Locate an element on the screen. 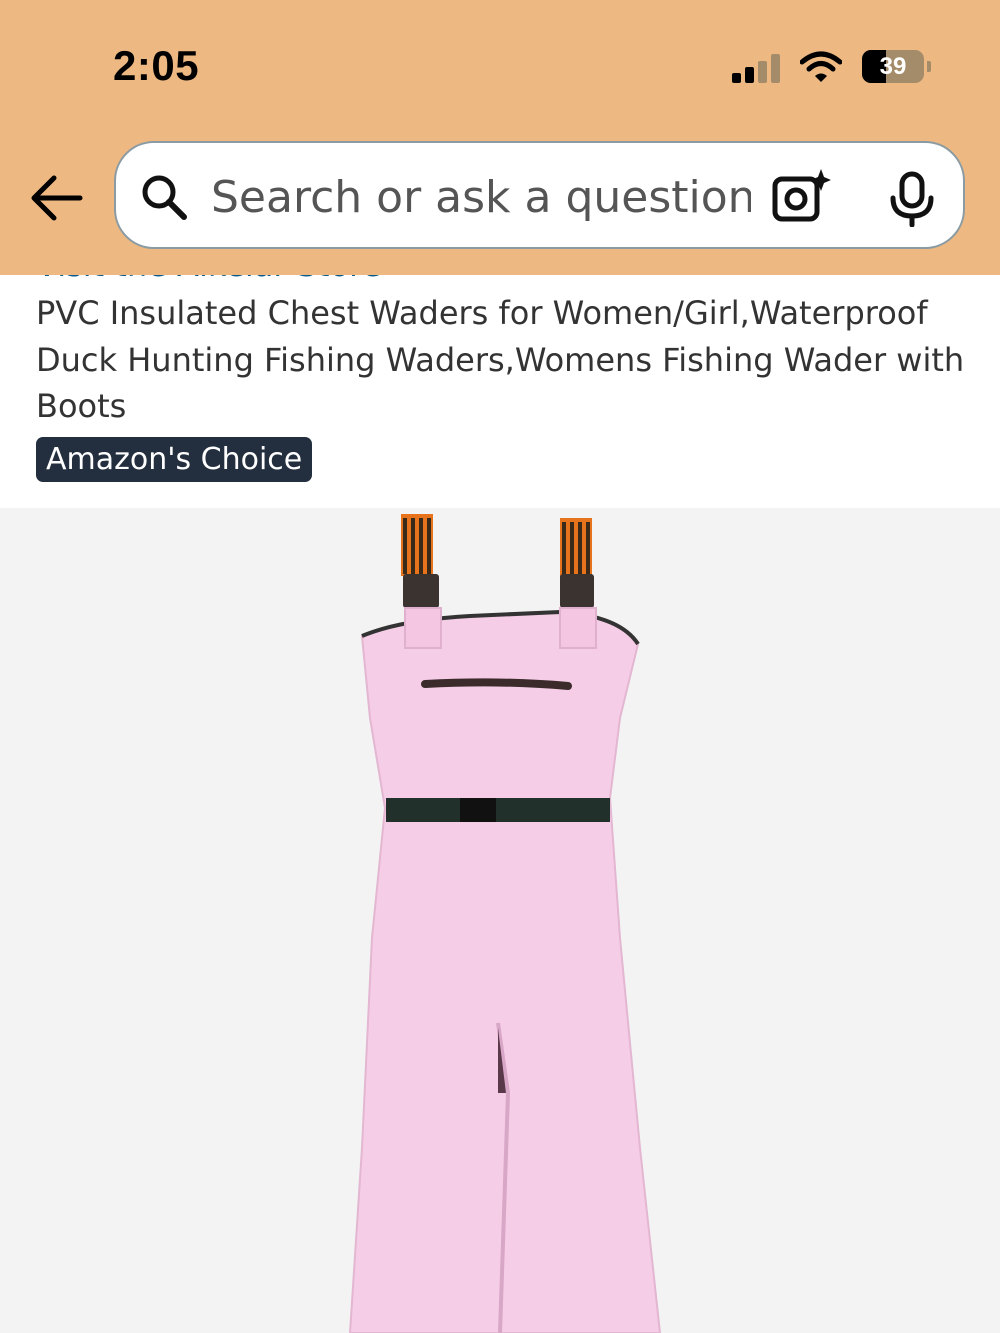 This screenshot has width=1000, height=1333. battery-icon: 39 is located at coordinates (893, 66).